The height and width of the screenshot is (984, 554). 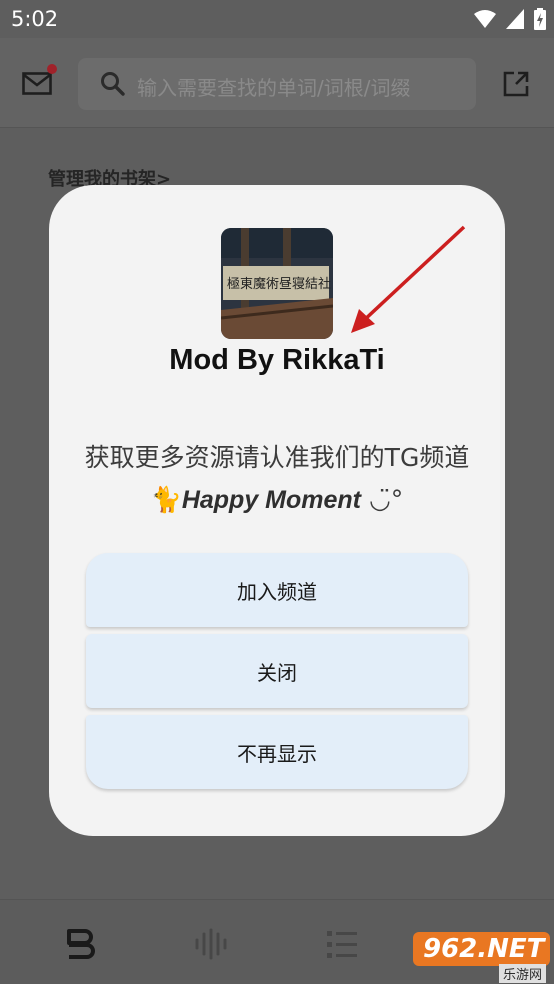 I want to click on dialog-message: 获取更多资源请认准我们的TG频道 🐈Happy Moment ◡̈°, so click(x=277, y=479).